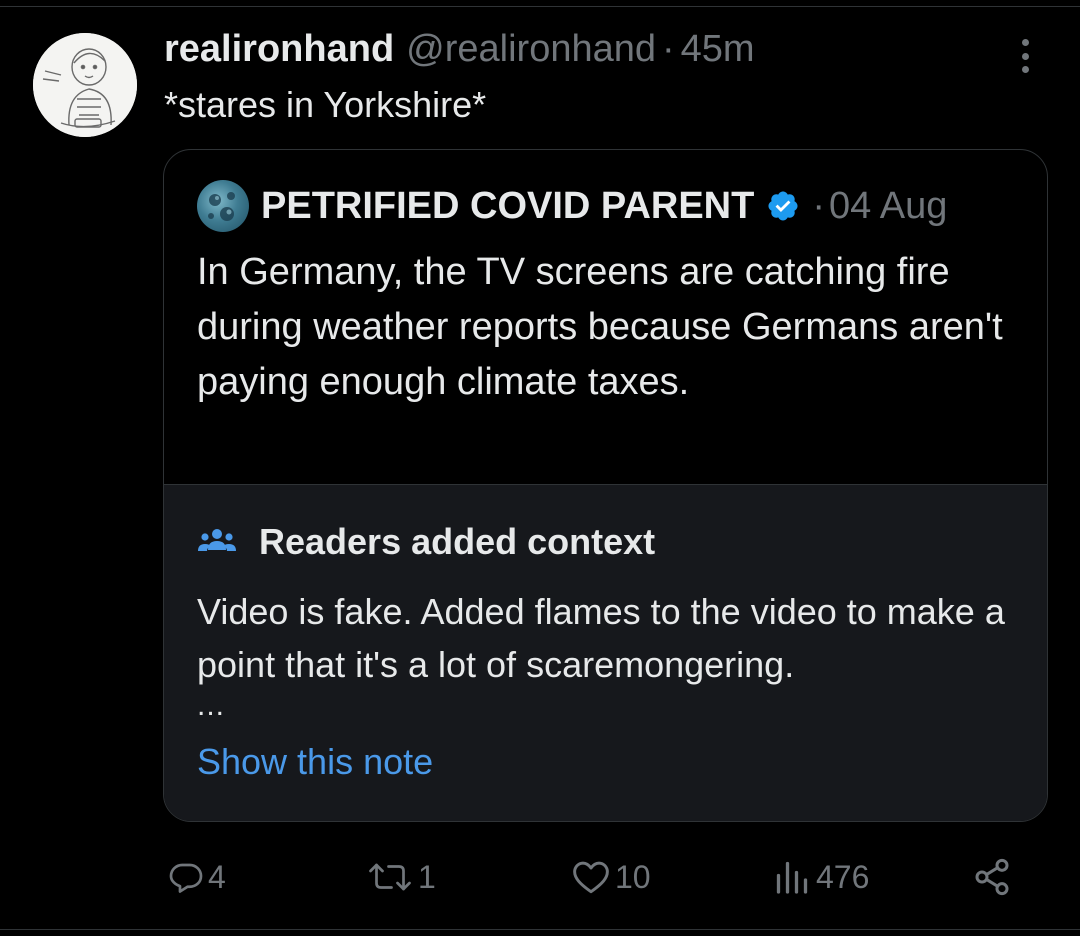 The height and width of the screenshot is (936, 1080). I want to click on author-display-name: realironhand, so click(279, 49).